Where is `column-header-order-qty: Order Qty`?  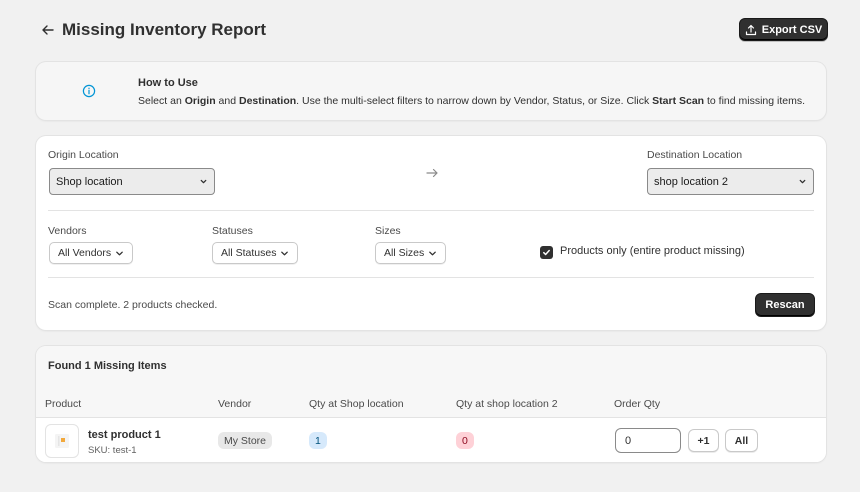
column-header-order-qty: Order Qty is located at coordinates (637, 404).